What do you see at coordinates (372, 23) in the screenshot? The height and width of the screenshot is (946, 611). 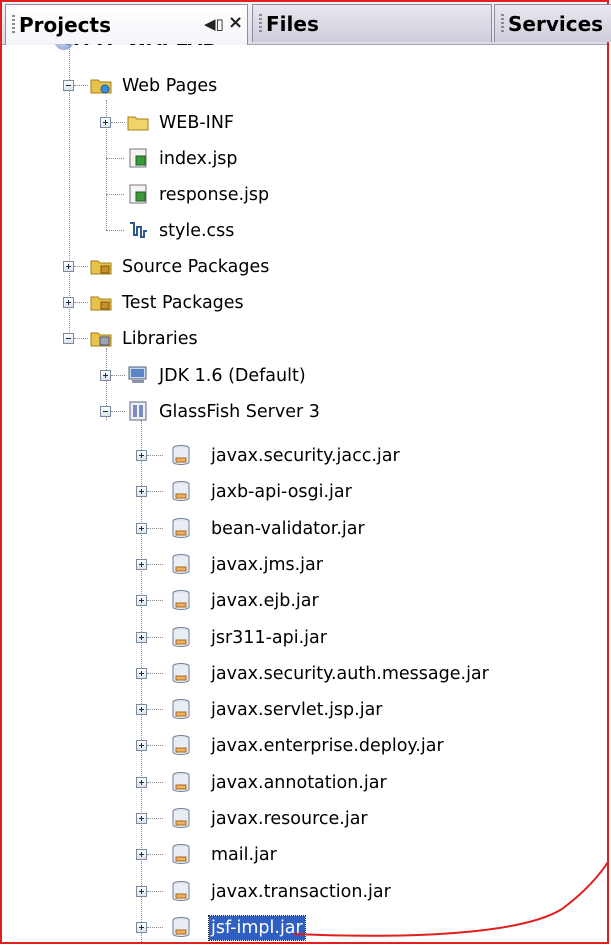 I see `tab-files: Files` at bounding box center [372, 23].